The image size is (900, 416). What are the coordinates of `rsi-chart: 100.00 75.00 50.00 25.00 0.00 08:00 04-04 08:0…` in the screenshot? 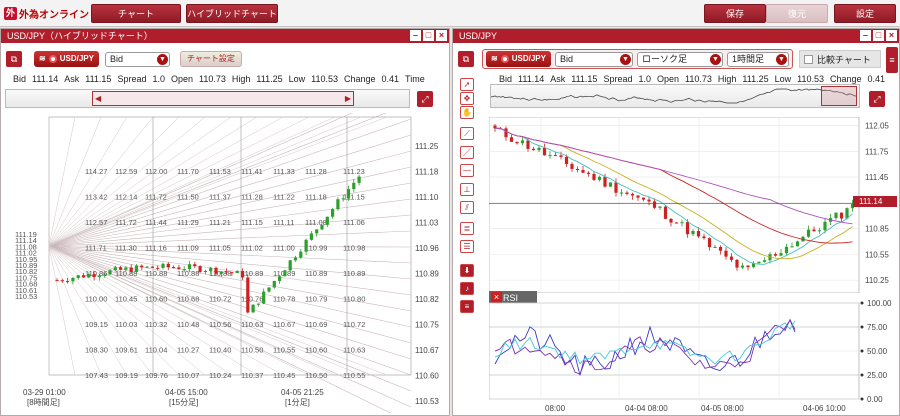 It's located at (694, 355).